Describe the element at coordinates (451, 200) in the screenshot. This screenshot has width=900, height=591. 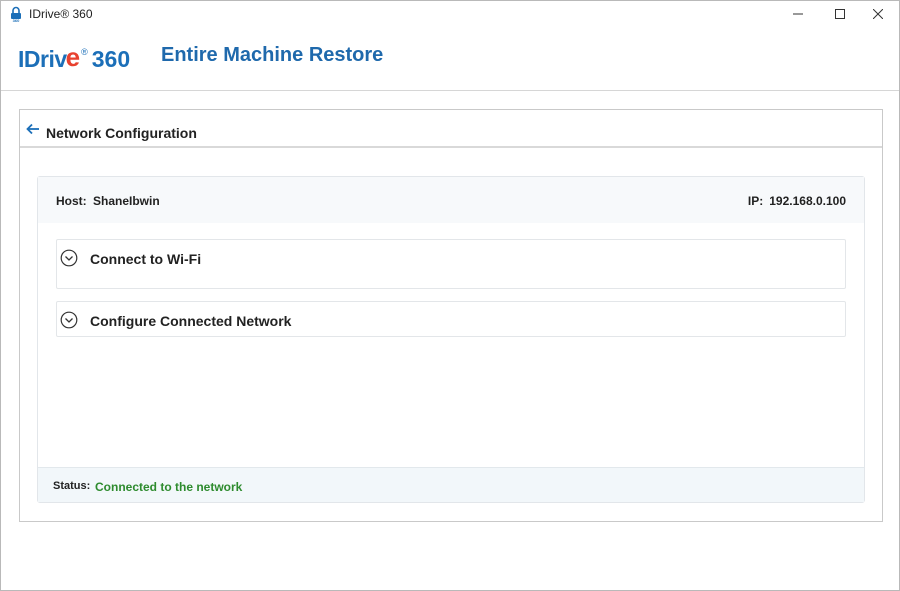
I see `host-info-bar: Host: ShaneIbwin IP: 192.168.0.100` at that location.